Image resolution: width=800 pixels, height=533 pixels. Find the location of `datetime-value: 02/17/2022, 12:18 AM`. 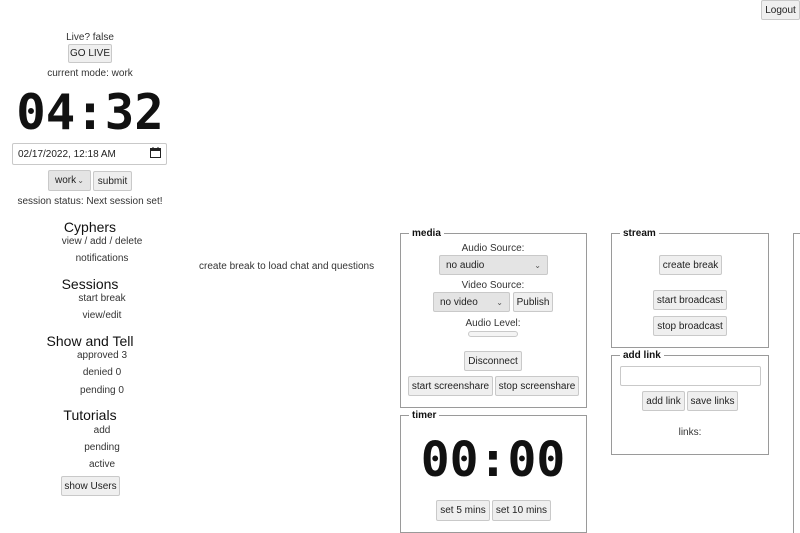

datetime-value: 02/17/2022, 12:18 AM is located at coordinates (67, 154).